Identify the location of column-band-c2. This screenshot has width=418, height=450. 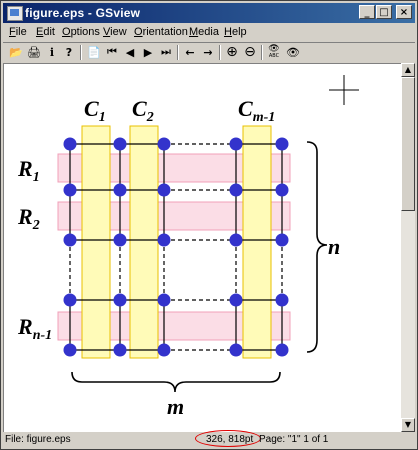
(144, 242).